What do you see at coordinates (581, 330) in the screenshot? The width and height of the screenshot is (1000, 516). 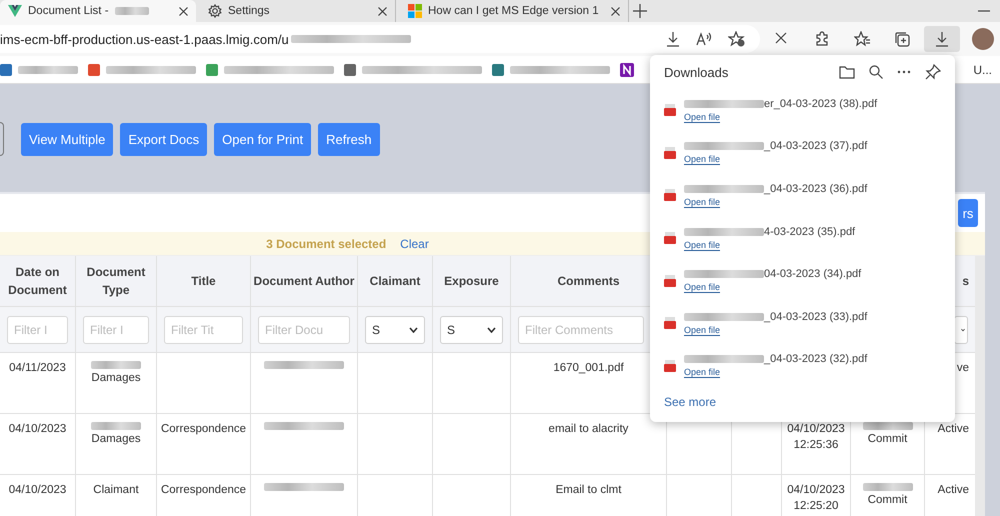 I see `filter-field: Filter Comments` at bounding box center [581, 330].